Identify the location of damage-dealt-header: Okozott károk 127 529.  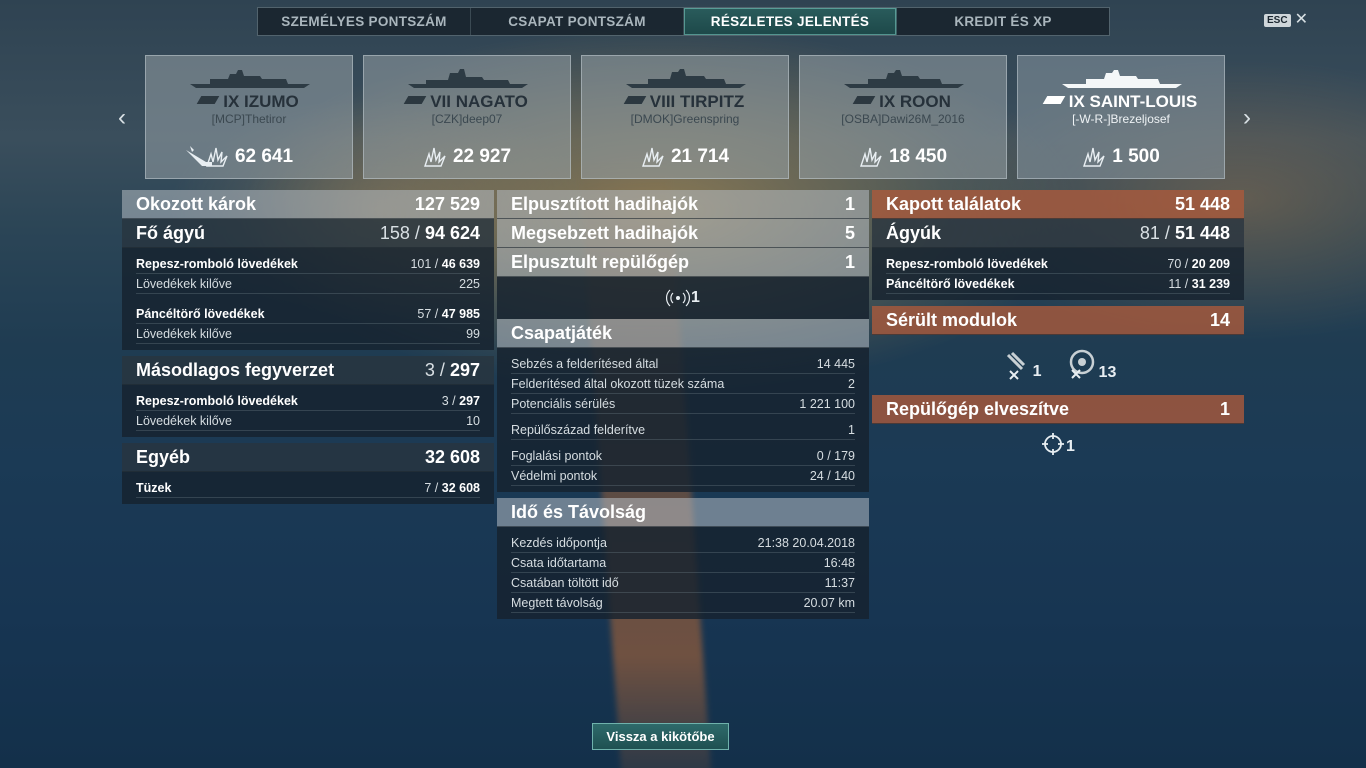
(308, 204).